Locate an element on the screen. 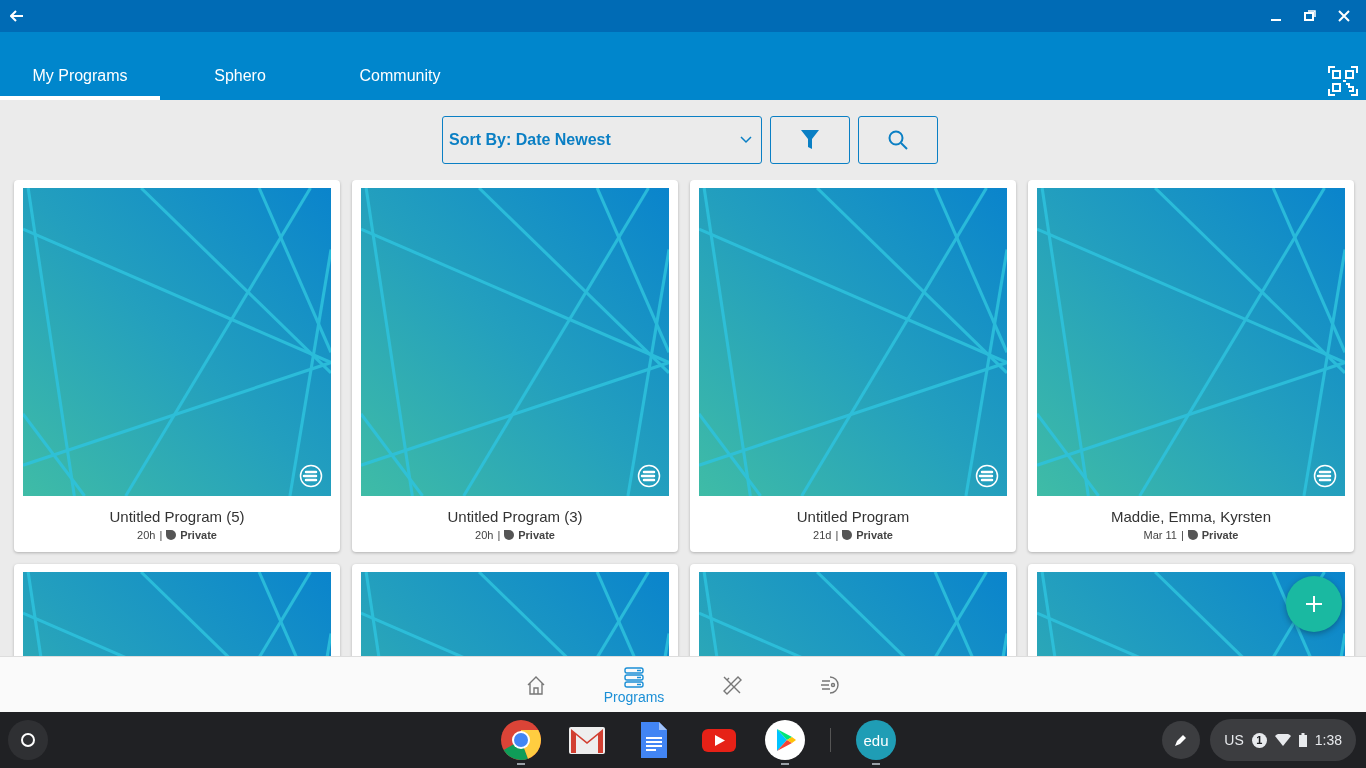 The height and width of the screenshot is (768, 1366). tab: My Programs is located at coordinates (80, 78).